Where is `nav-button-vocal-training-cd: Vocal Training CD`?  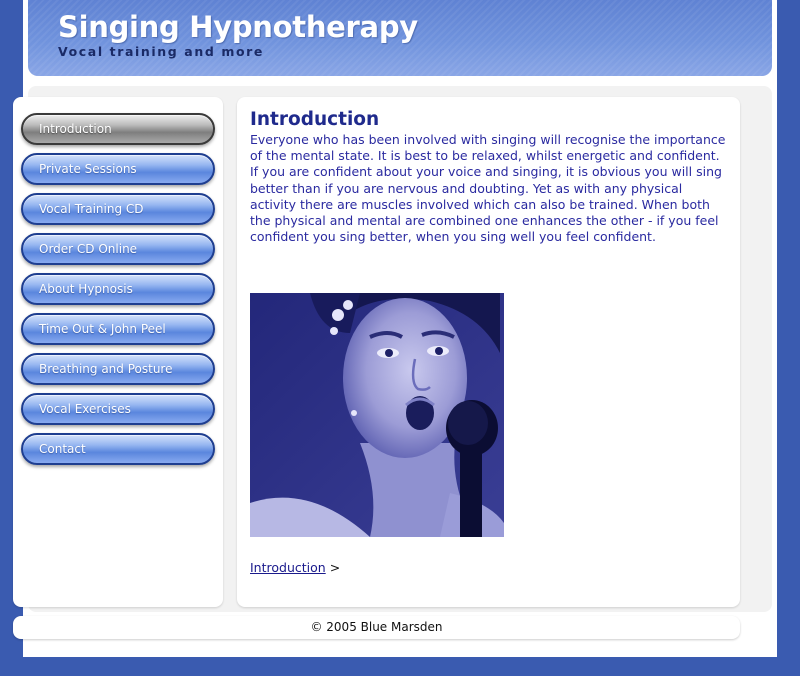 nav-button-vocal-training-cd: Vocal Training CD is located at coordinates (118, 209).